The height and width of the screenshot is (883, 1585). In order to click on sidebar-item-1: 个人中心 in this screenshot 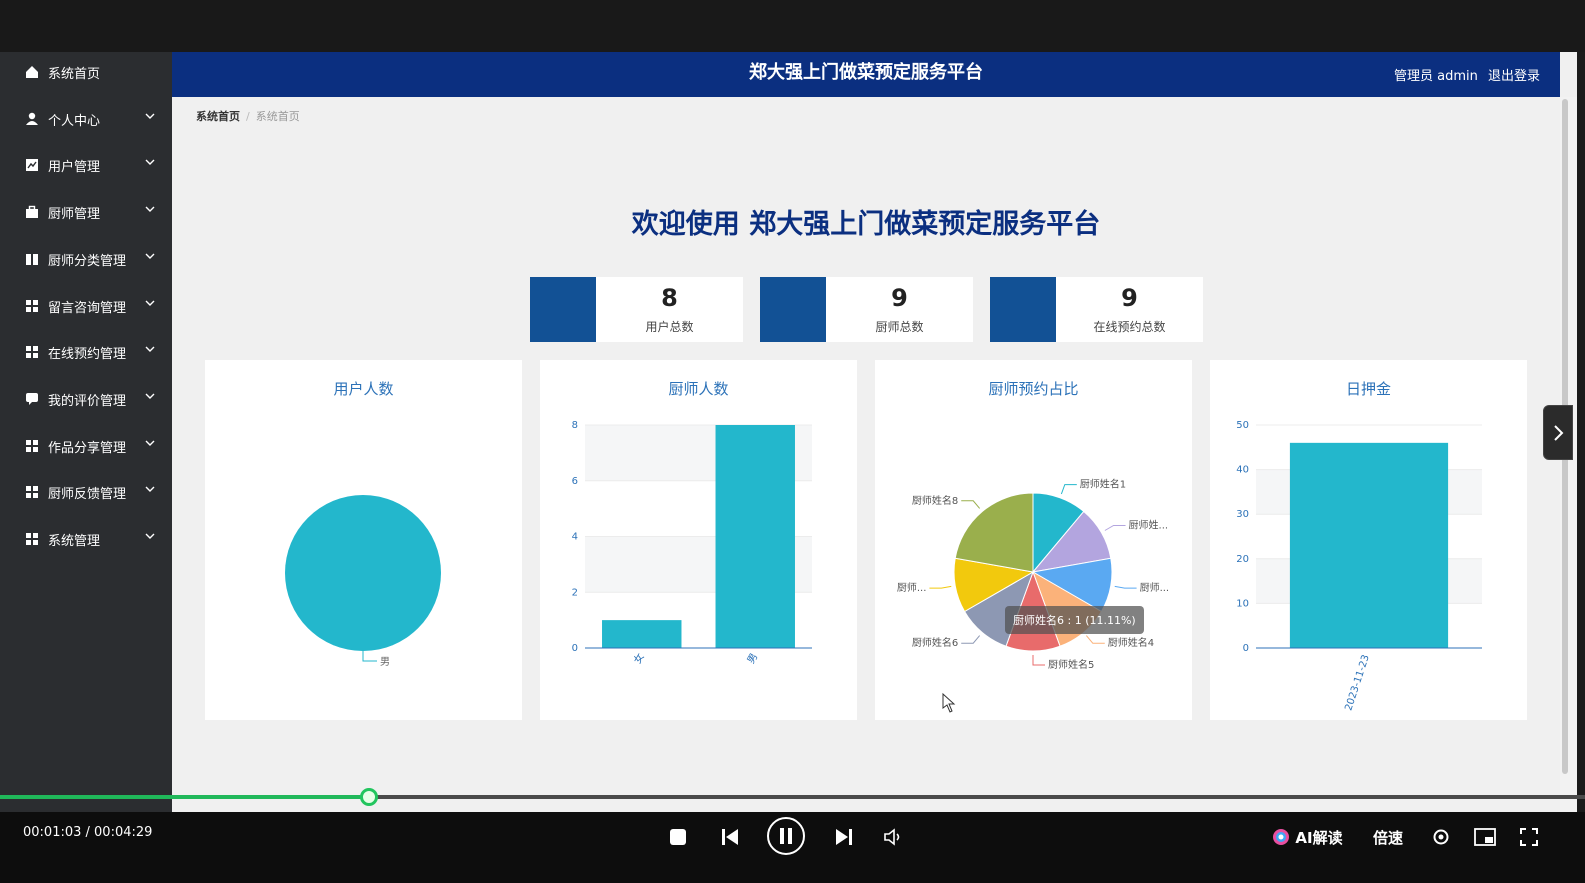, I will do `click(86, 119)`.